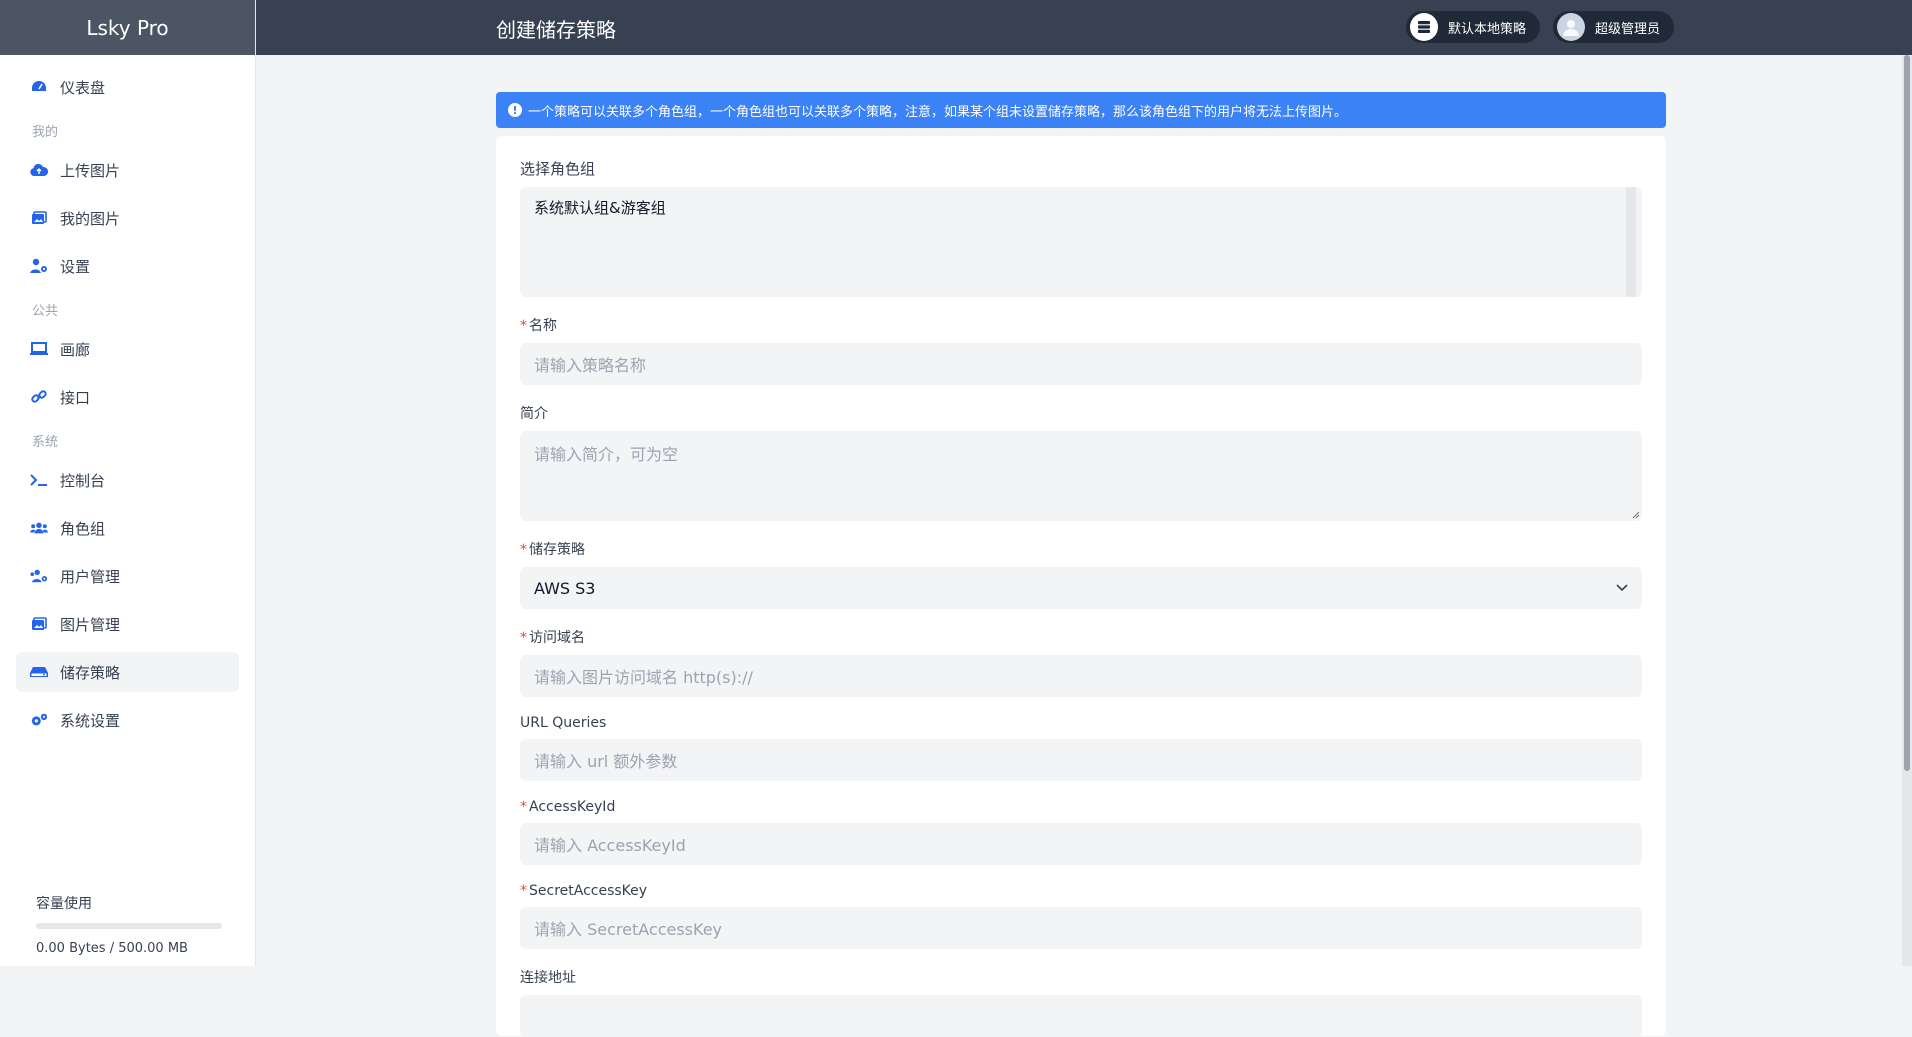 The height and width of the screenshot is (1037, 1912). What do you see at coordinates (90, 672) in the screenshot?
I see `sidebar-item-label: 储存策略` at bounding box center [90, 672].